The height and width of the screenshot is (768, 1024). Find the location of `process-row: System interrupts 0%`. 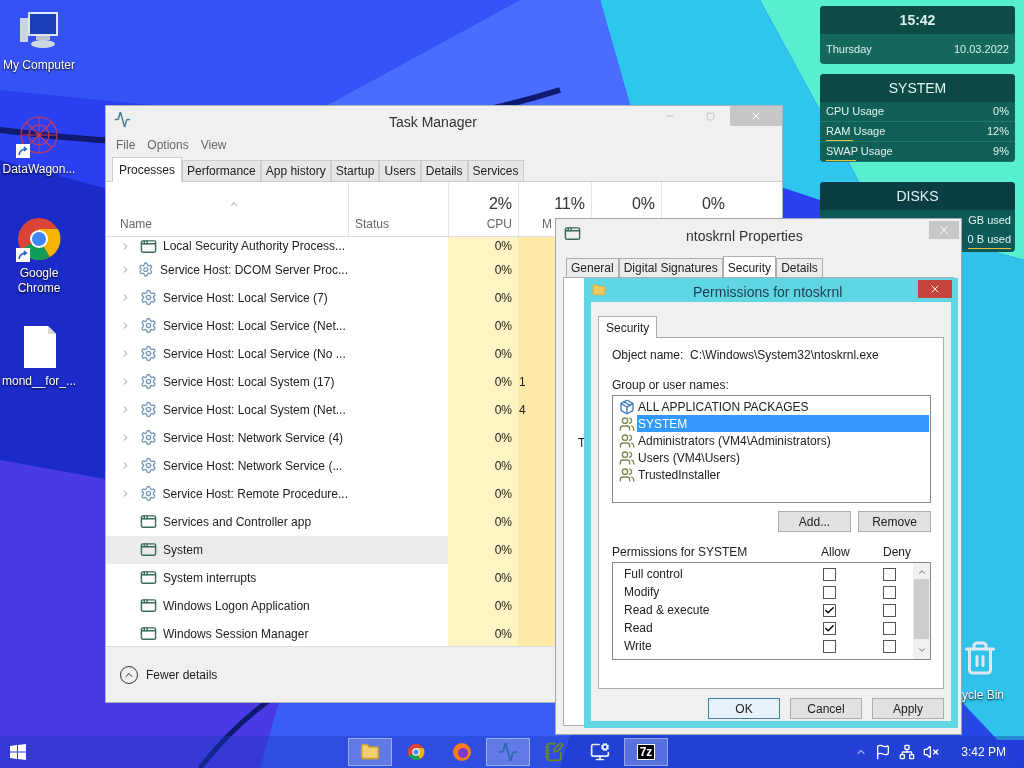

process-row: System interrupts 0% is located at coordinates (331, 577).